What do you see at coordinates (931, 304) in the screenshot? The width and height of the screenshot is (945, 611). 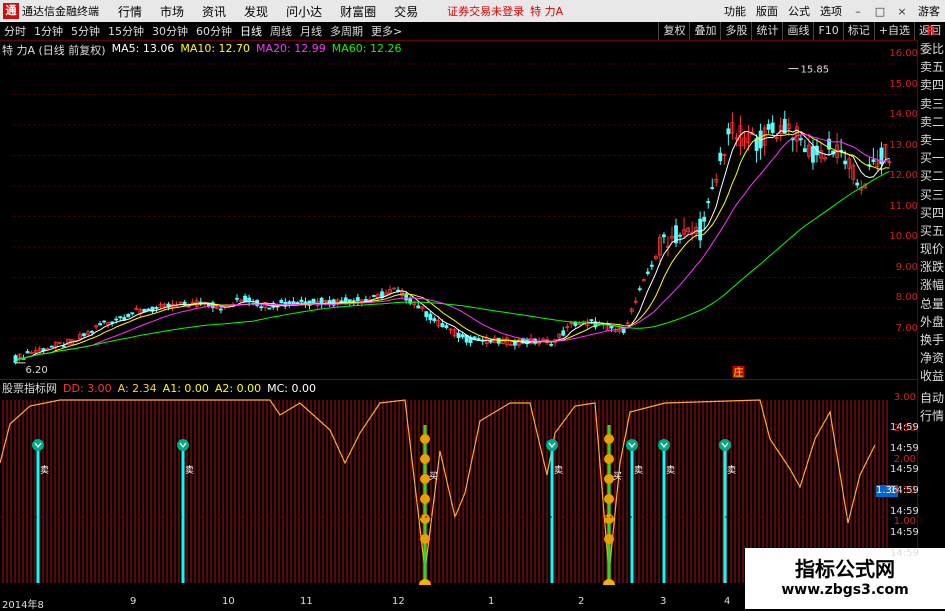 I see `sidebar-item: 总量` at bounding box center [931, 304].